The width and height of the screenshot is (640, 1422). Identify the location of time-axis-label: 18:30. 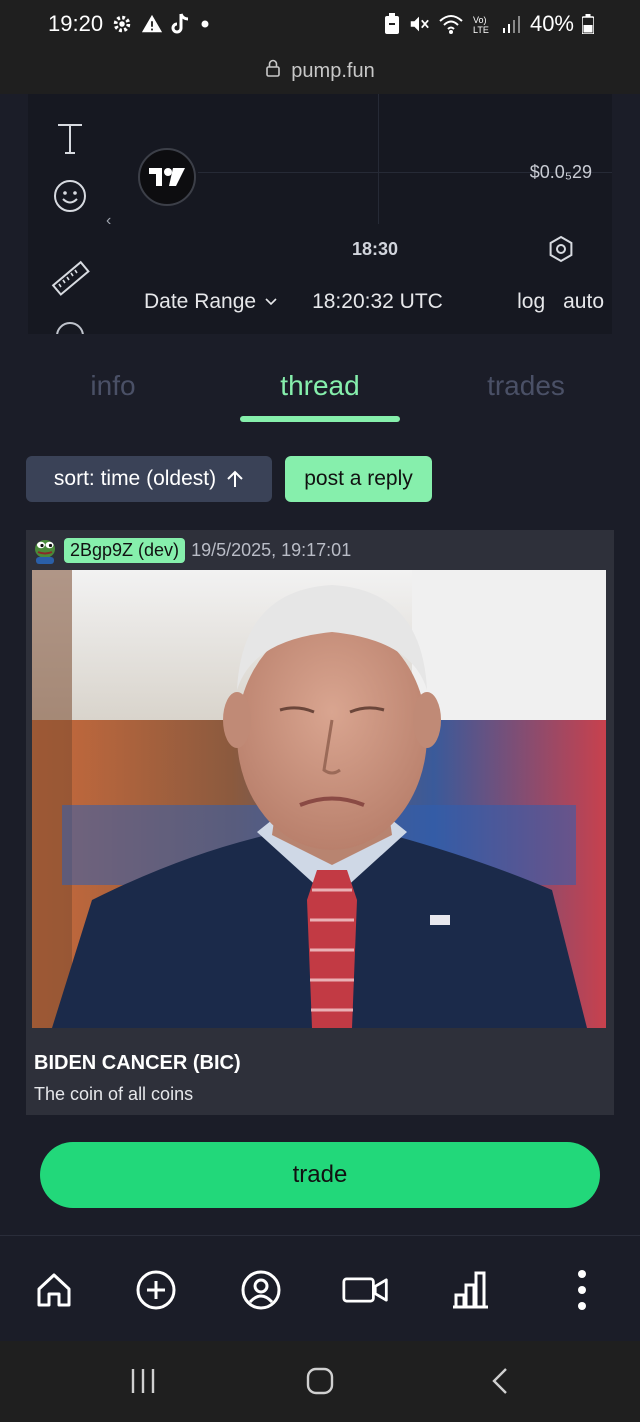
(375, 249).